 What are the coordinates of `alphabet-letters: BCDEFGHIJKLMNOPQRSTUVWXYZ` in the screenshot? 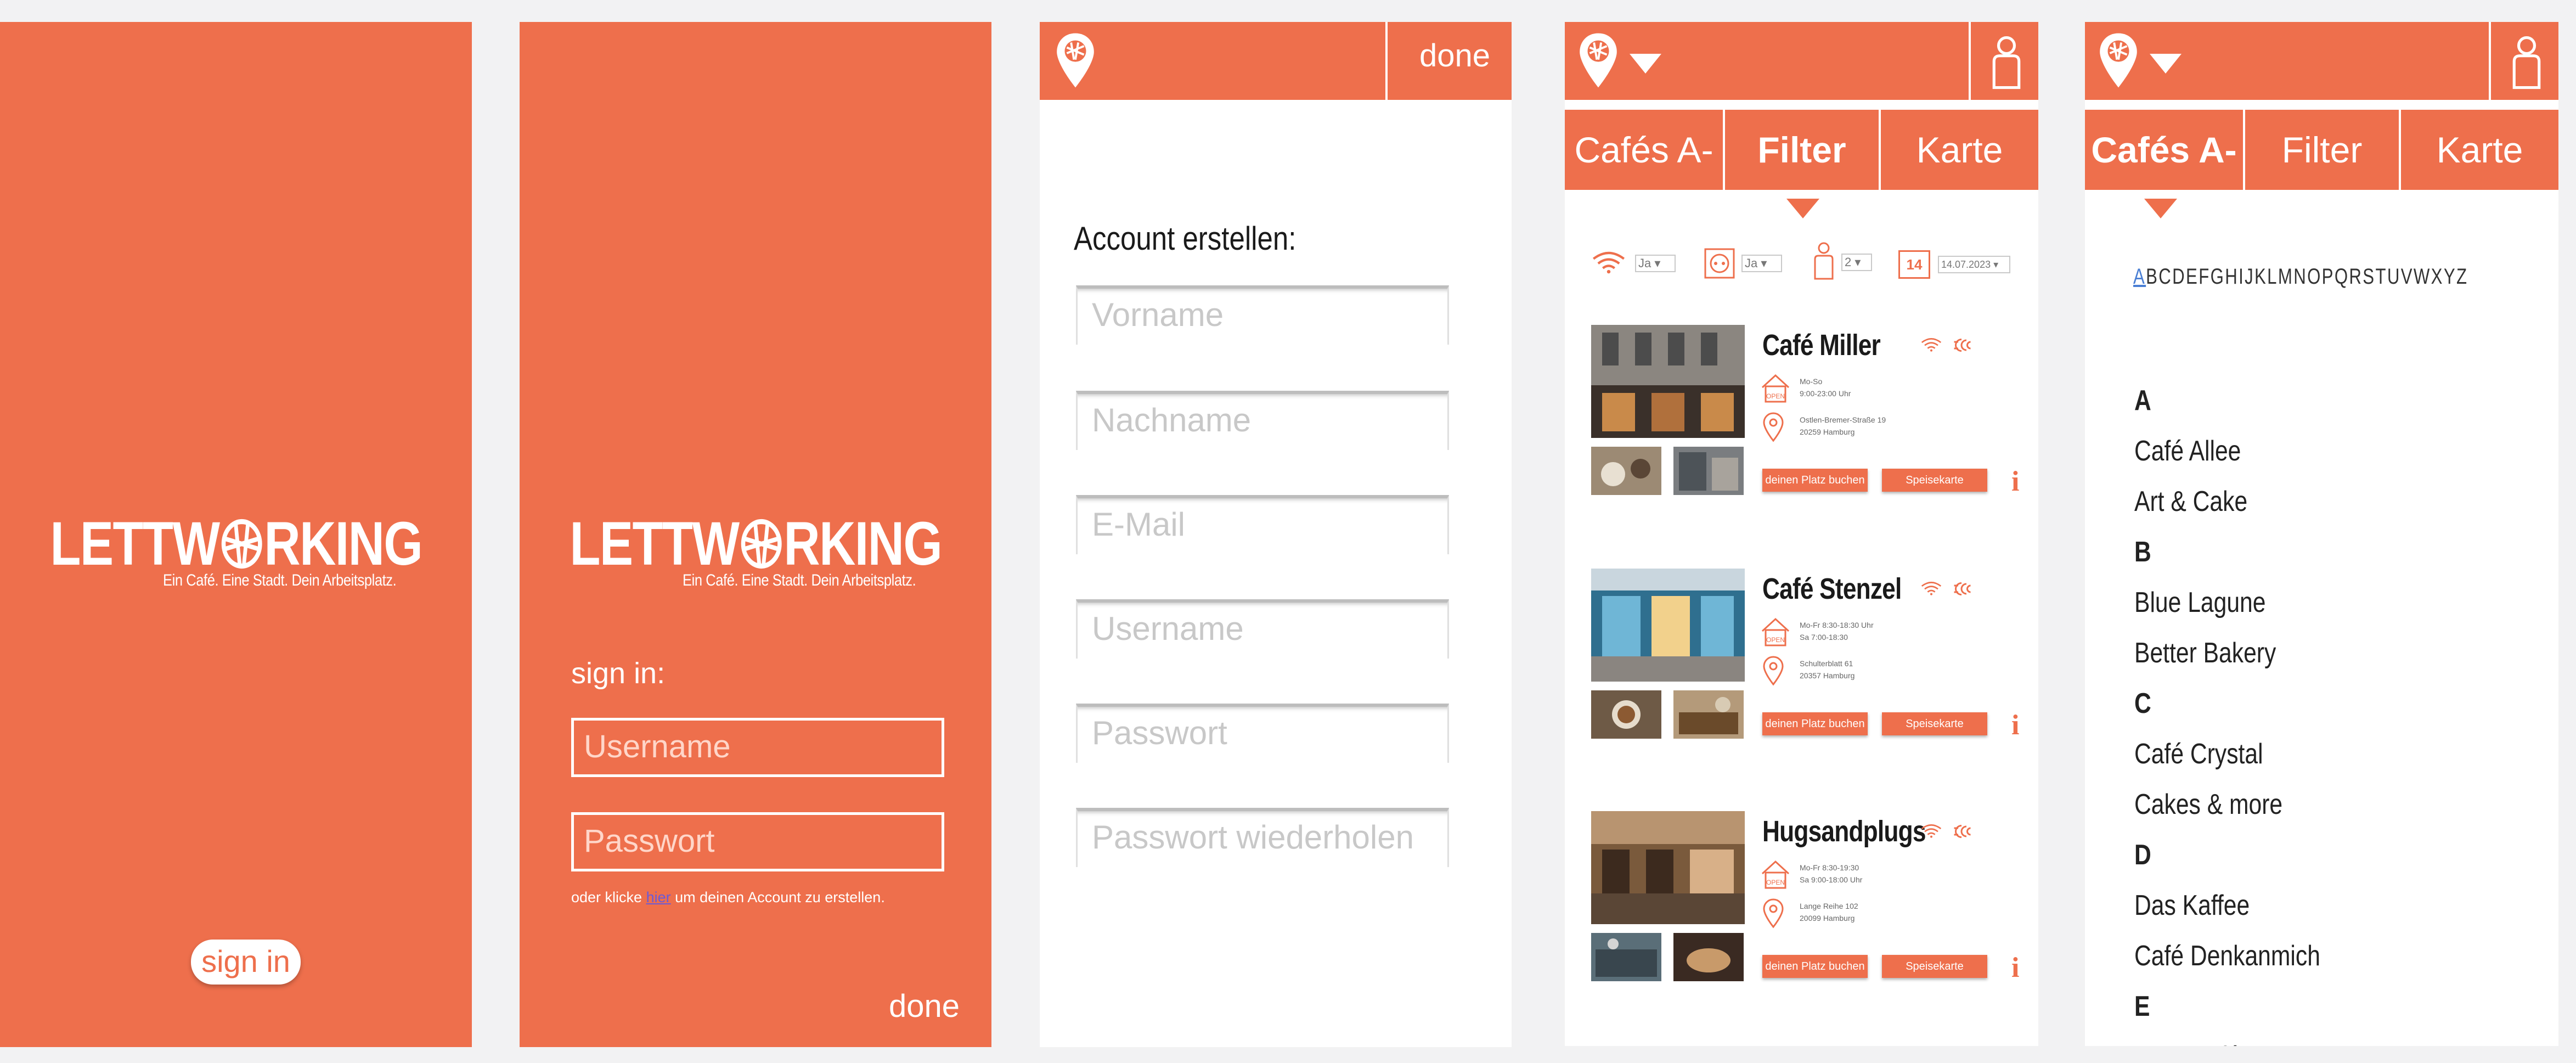 It's located at (2307, 277).